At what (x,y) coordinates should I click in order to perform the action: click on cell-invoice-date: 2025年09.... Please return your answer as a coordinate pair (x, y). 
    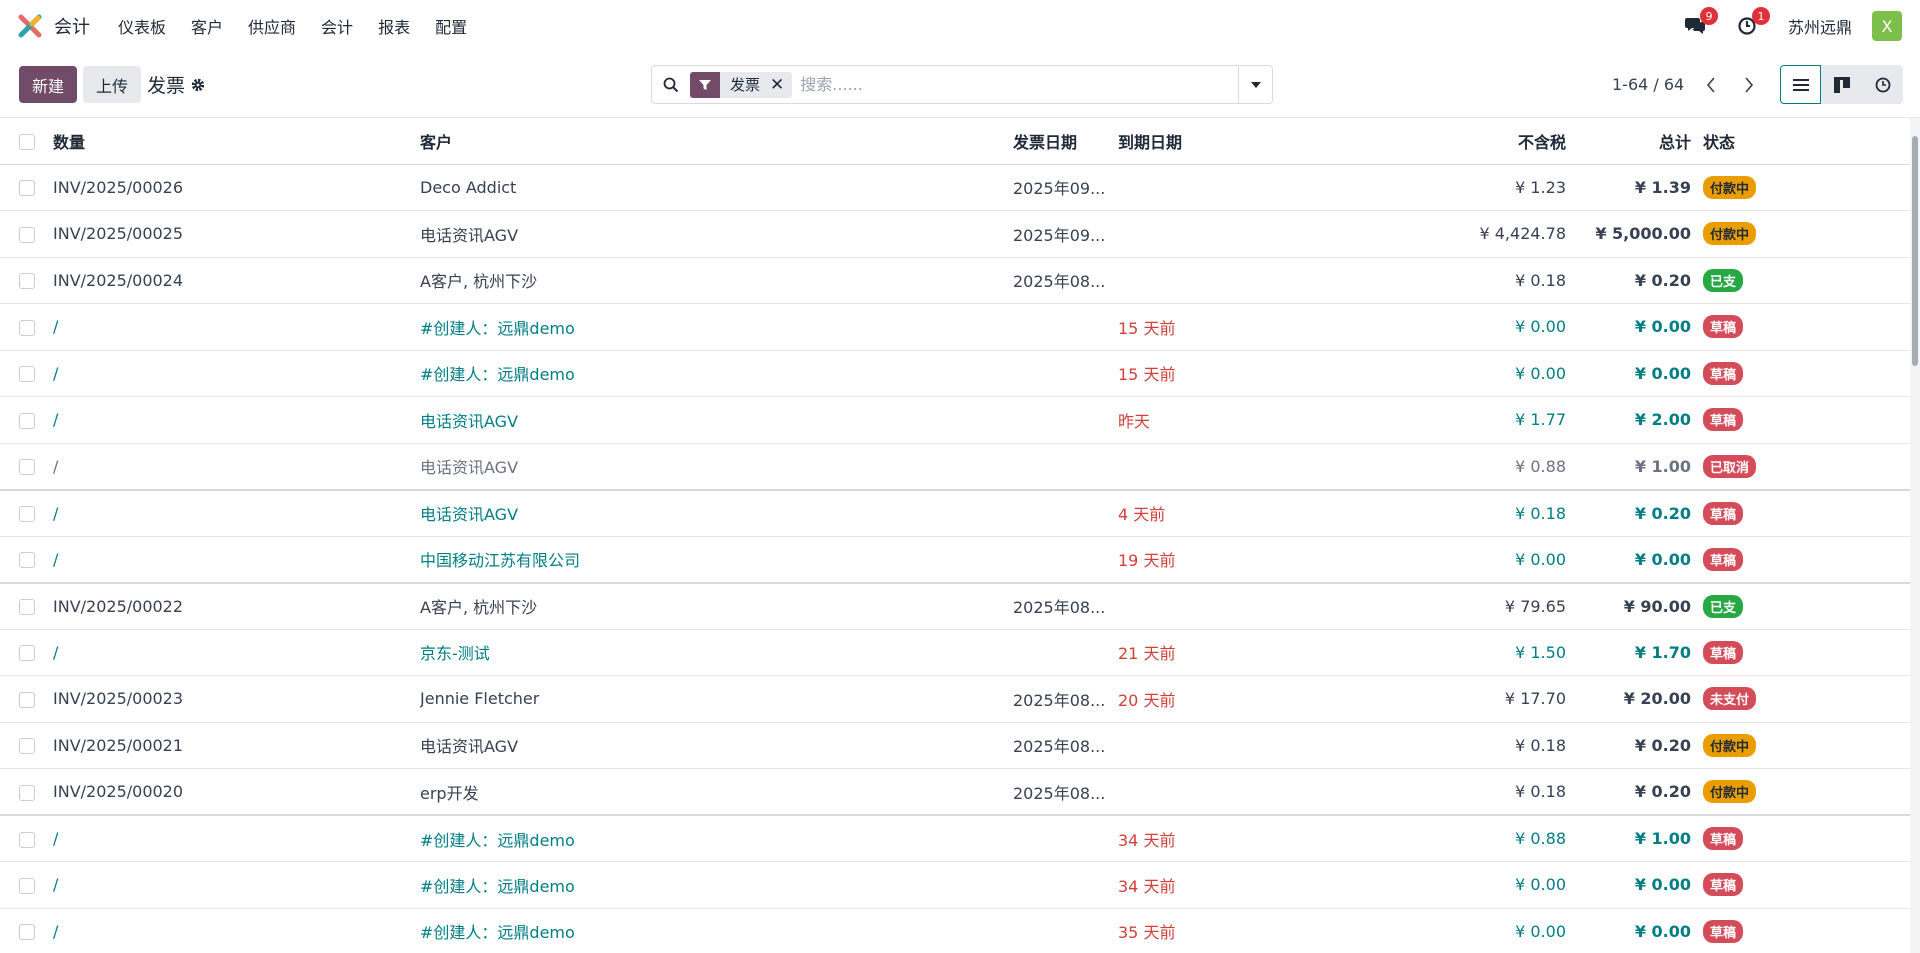
    Looking at the image, I should click on (1059, 235).